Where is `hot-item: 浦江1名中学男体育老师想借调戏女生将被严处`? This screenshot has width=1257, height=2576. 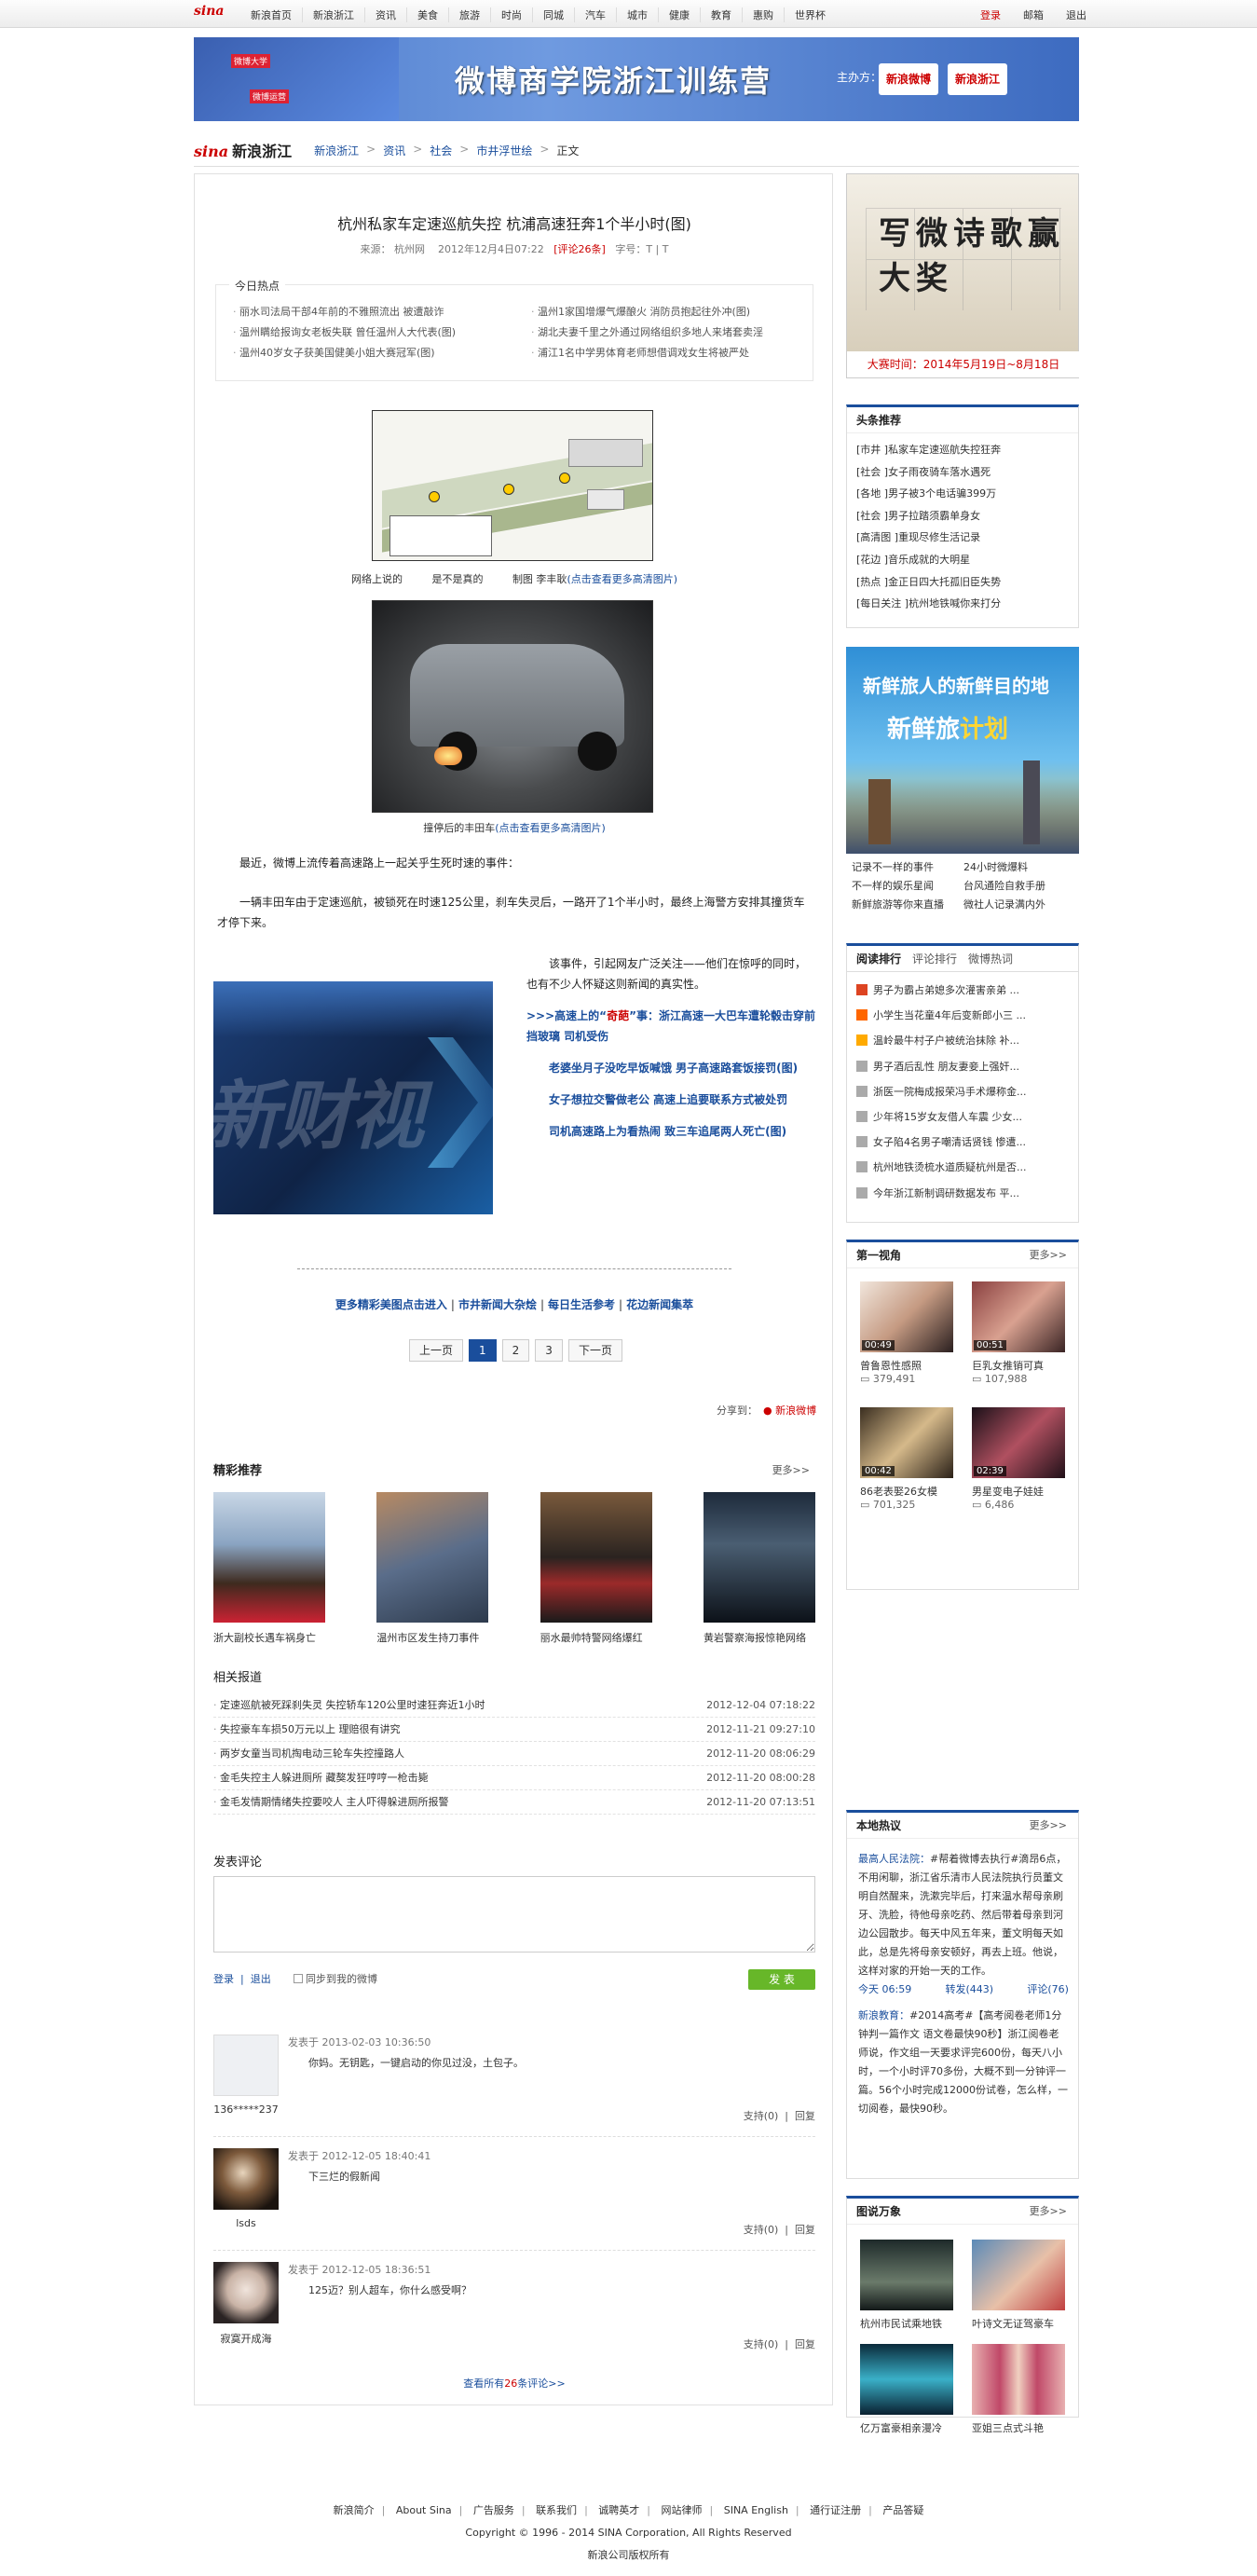
hot-item: 浦江1名中学男体育老师想借调戏女生将被严处 is located at coordinates (671, 352).